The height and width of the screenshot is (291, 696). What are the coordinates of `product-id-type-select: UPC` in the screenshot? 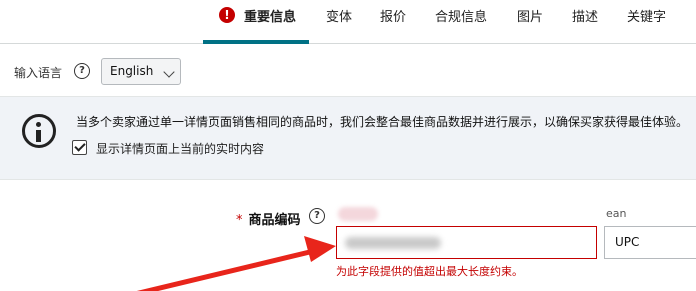 It's located at (650, 242).